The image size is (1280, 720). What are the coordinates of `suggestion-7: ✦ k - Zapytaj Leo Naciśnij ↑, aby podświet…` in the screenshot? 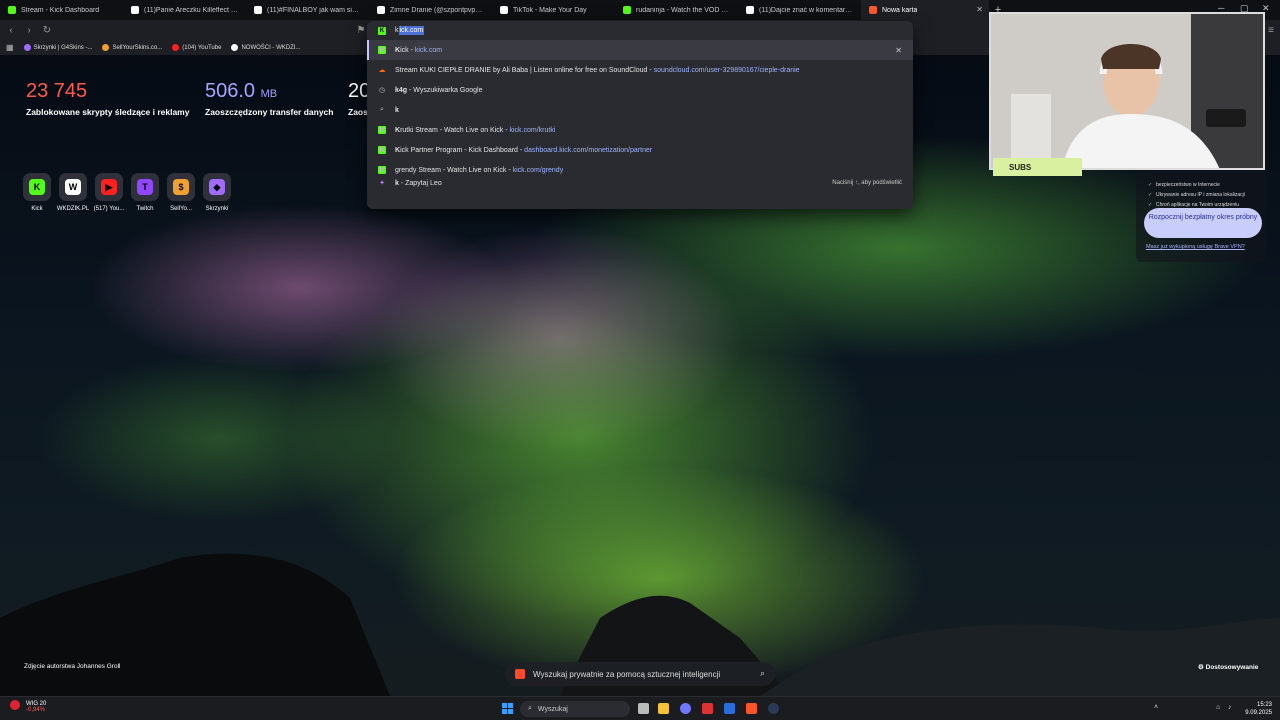 It's located at (640, 183).